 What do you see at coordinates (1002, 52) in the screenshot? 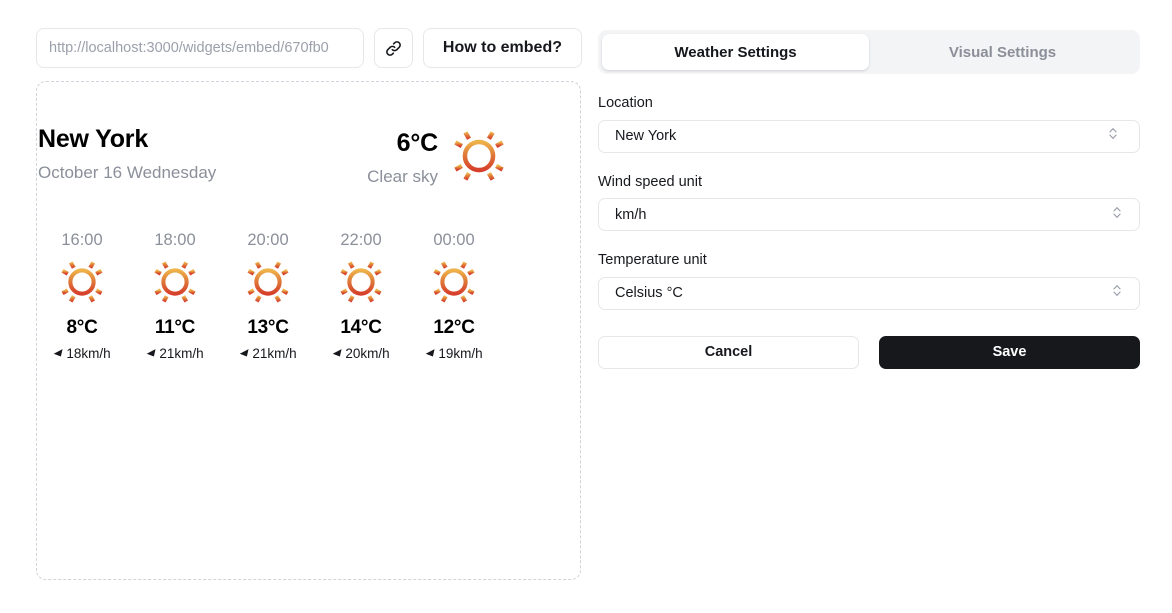
I see `tab-visual-settings: Visual Settings` at bounding box center [1002, 52].